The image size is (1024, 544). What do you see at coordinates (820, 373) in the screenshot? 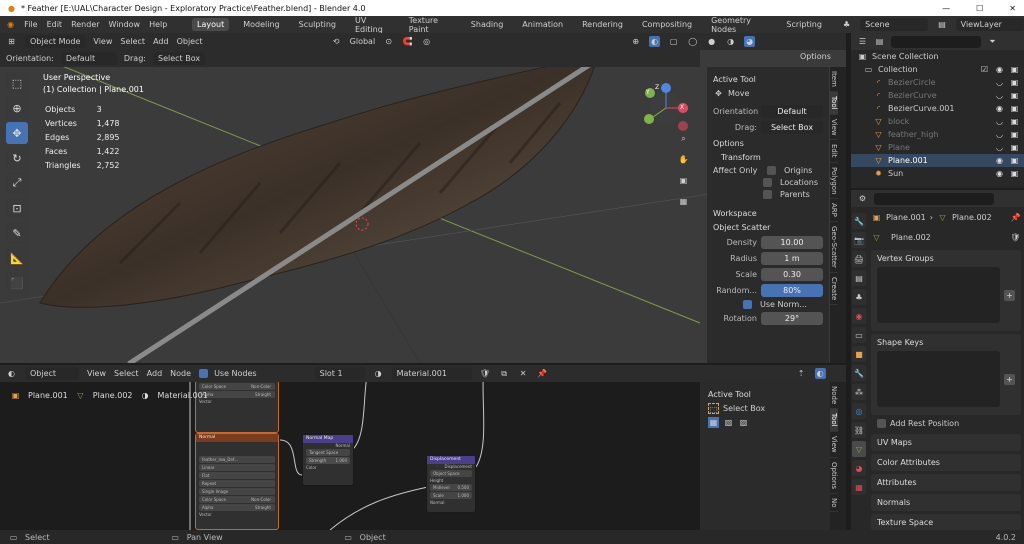
I see `overlay-node-icon: ◐` at bounding box center [820, 373].